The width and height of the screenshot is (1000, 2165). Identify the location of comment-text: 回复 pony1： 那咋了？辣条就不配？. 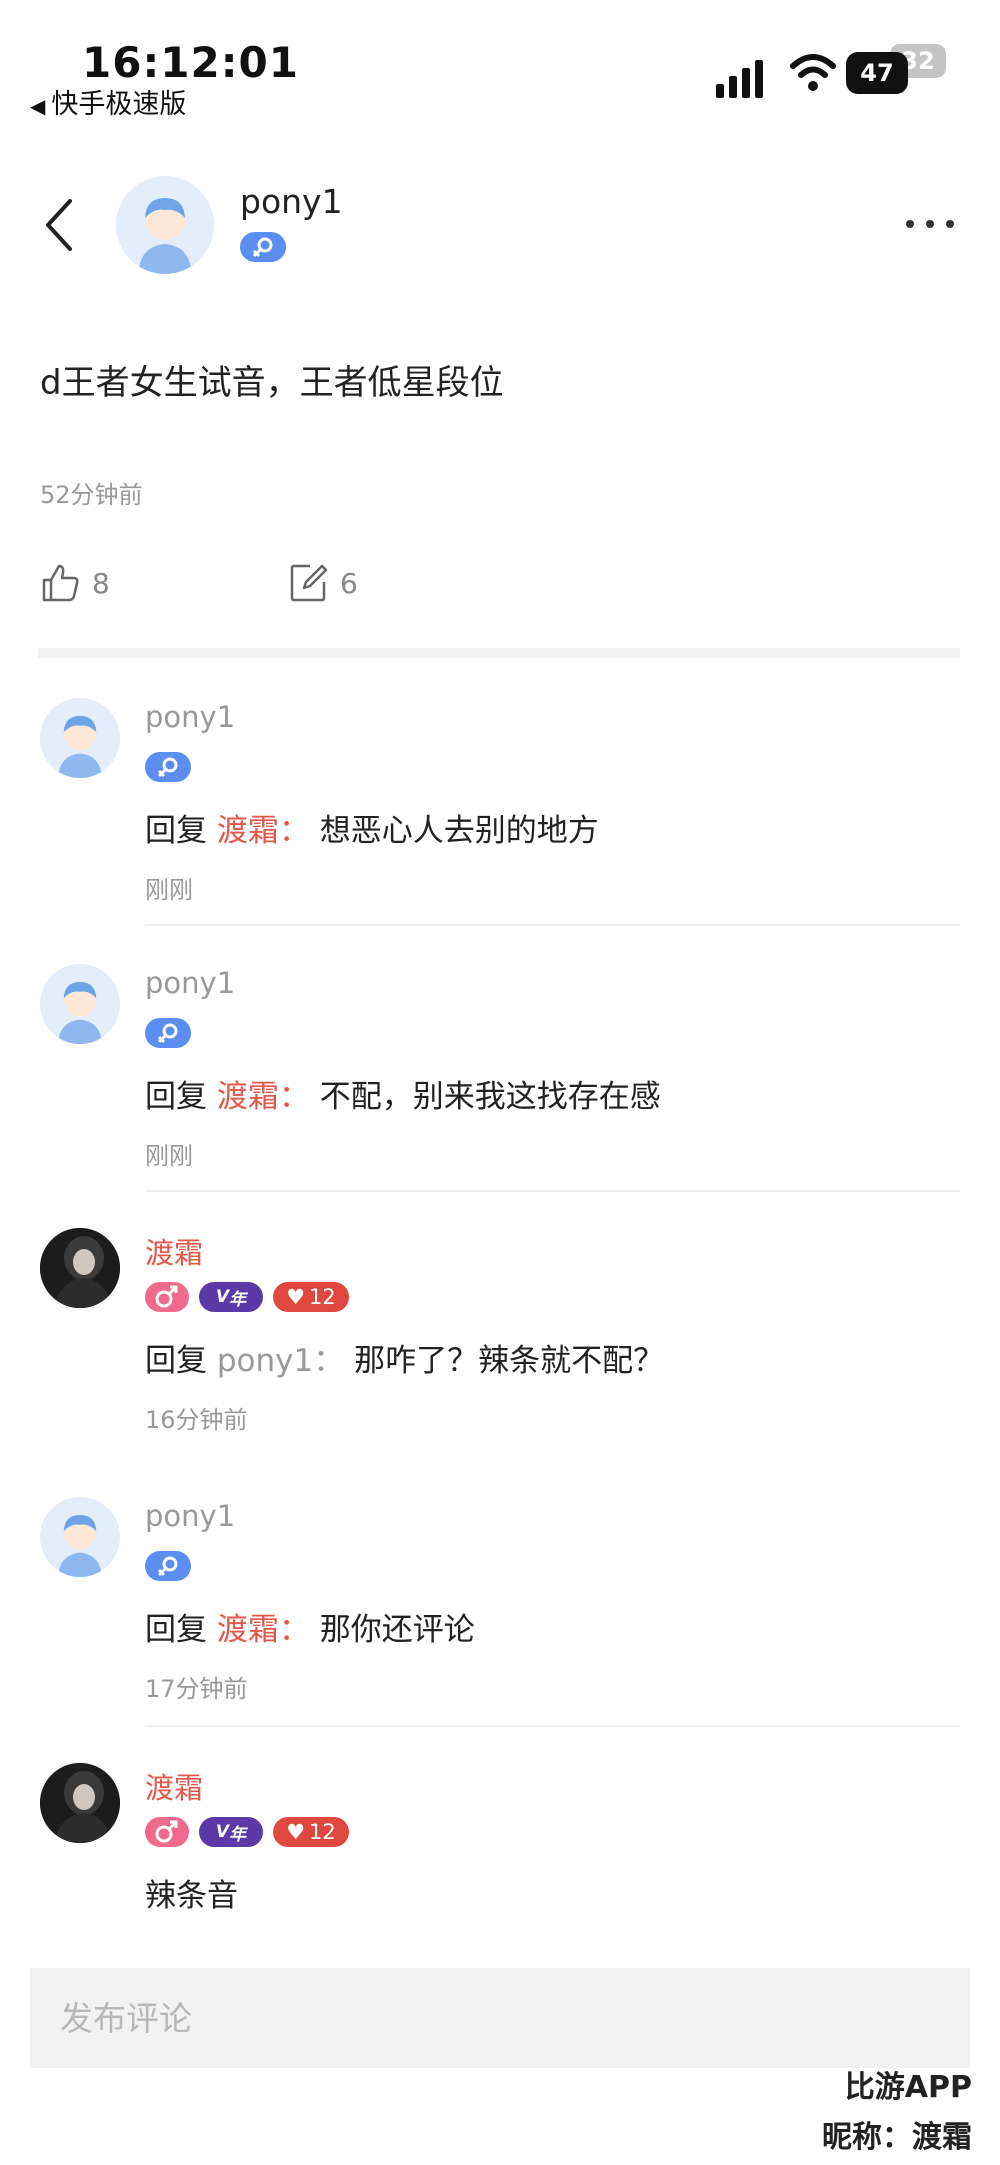
(404, 1357).